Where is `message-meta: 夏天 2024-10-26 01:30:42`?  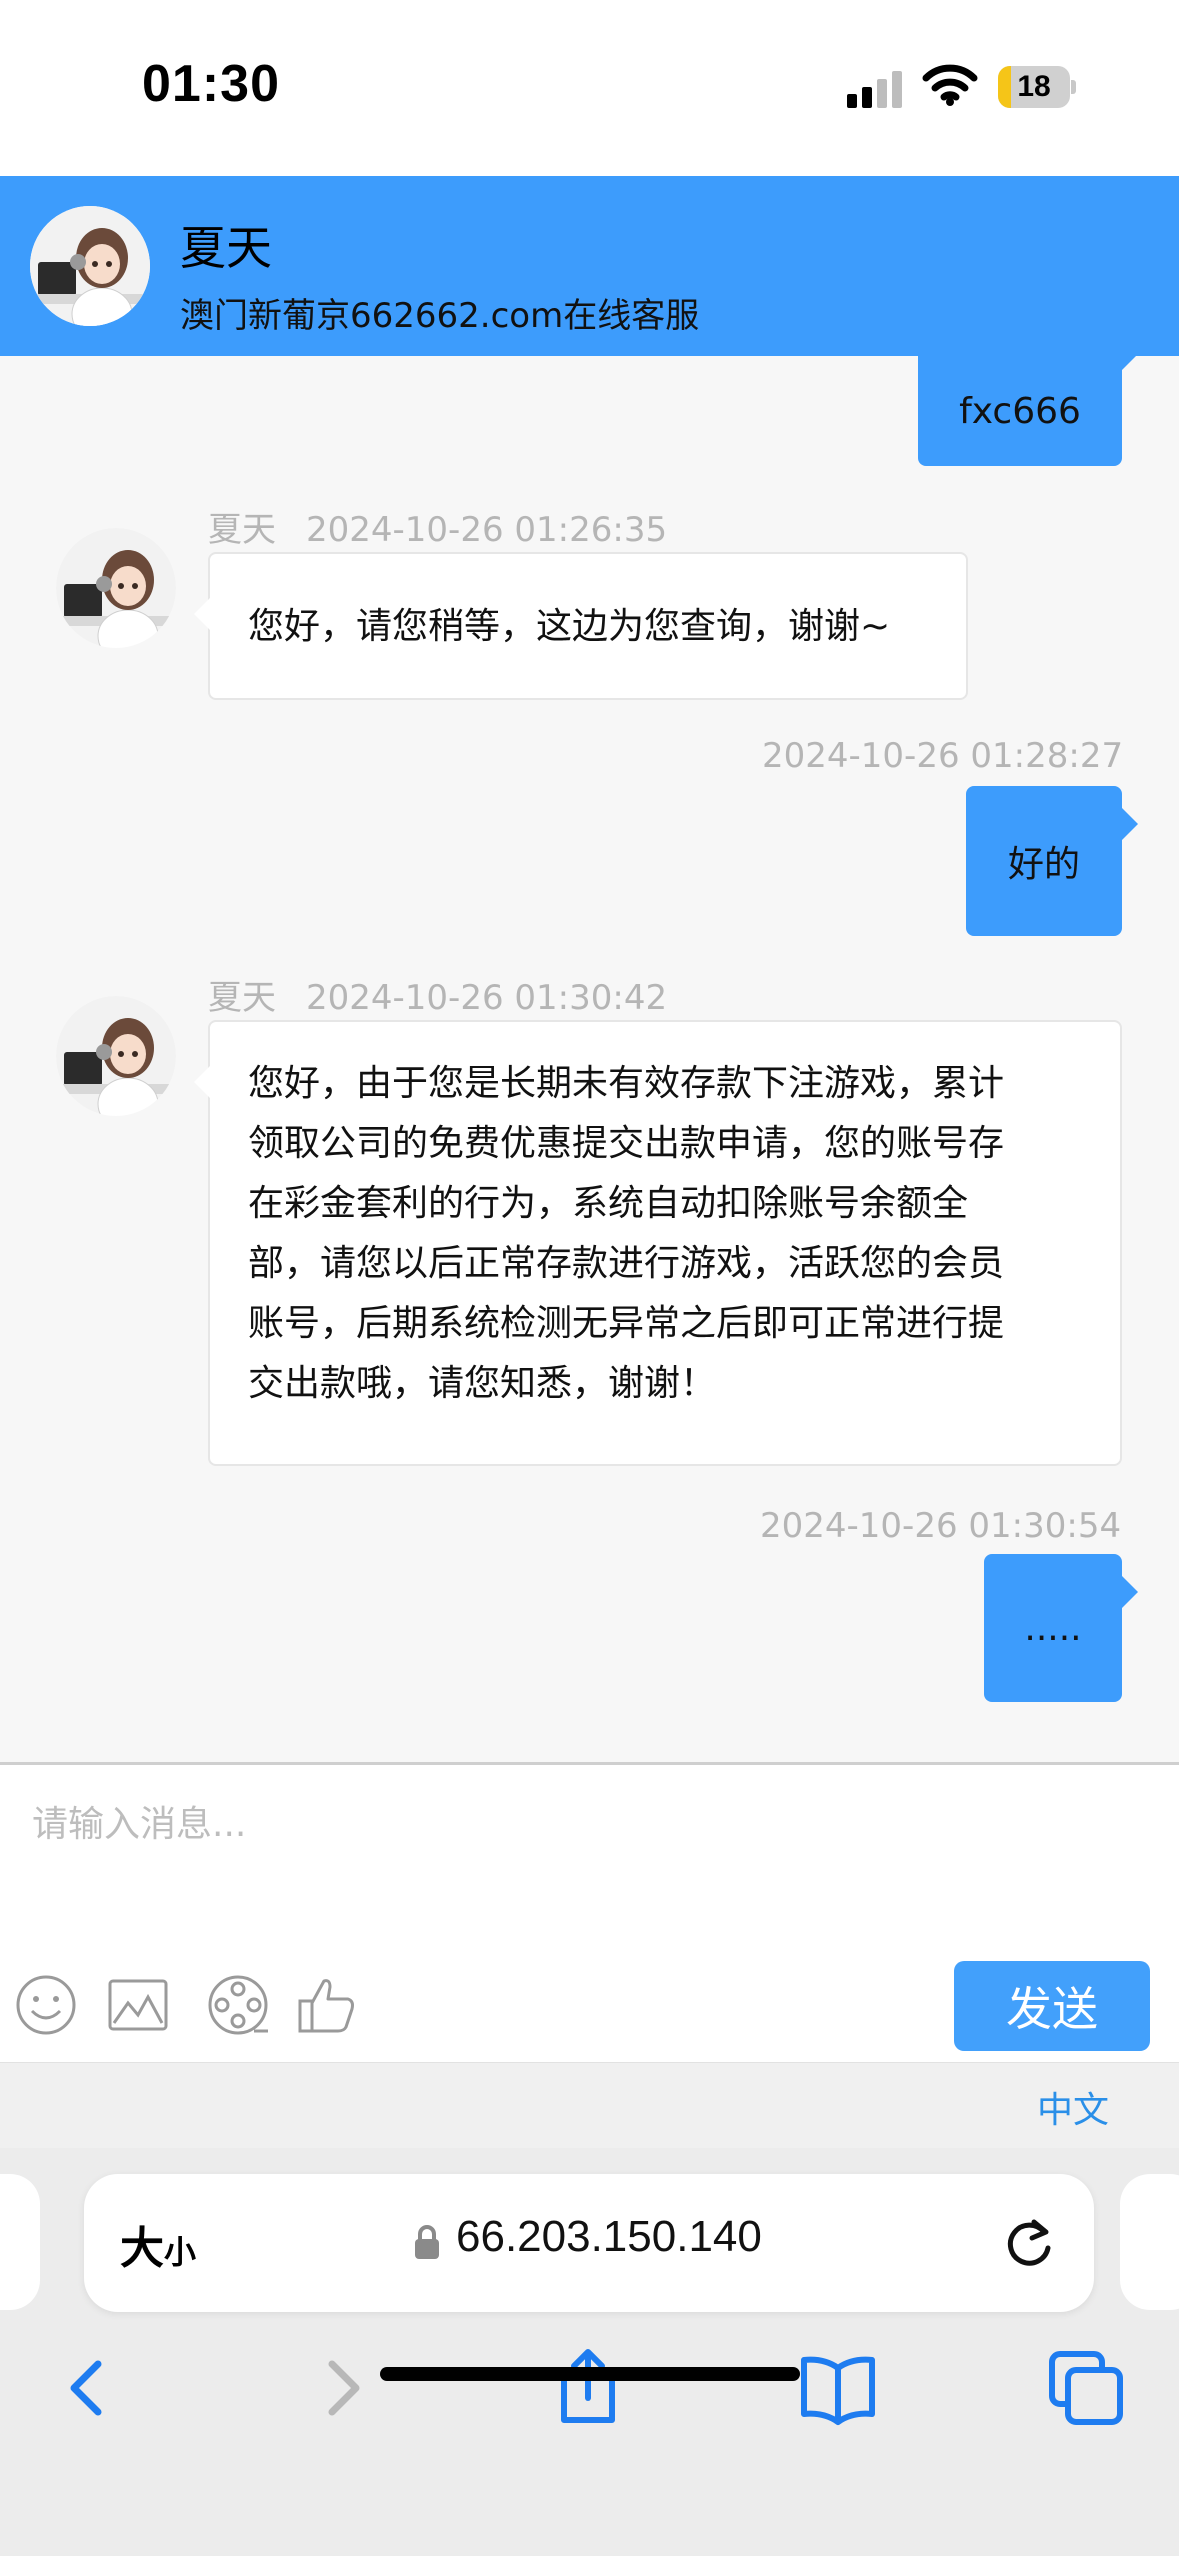
message-meta: 夏天 2024-10-26 01:30:42 is located at coordinates (437, 994).